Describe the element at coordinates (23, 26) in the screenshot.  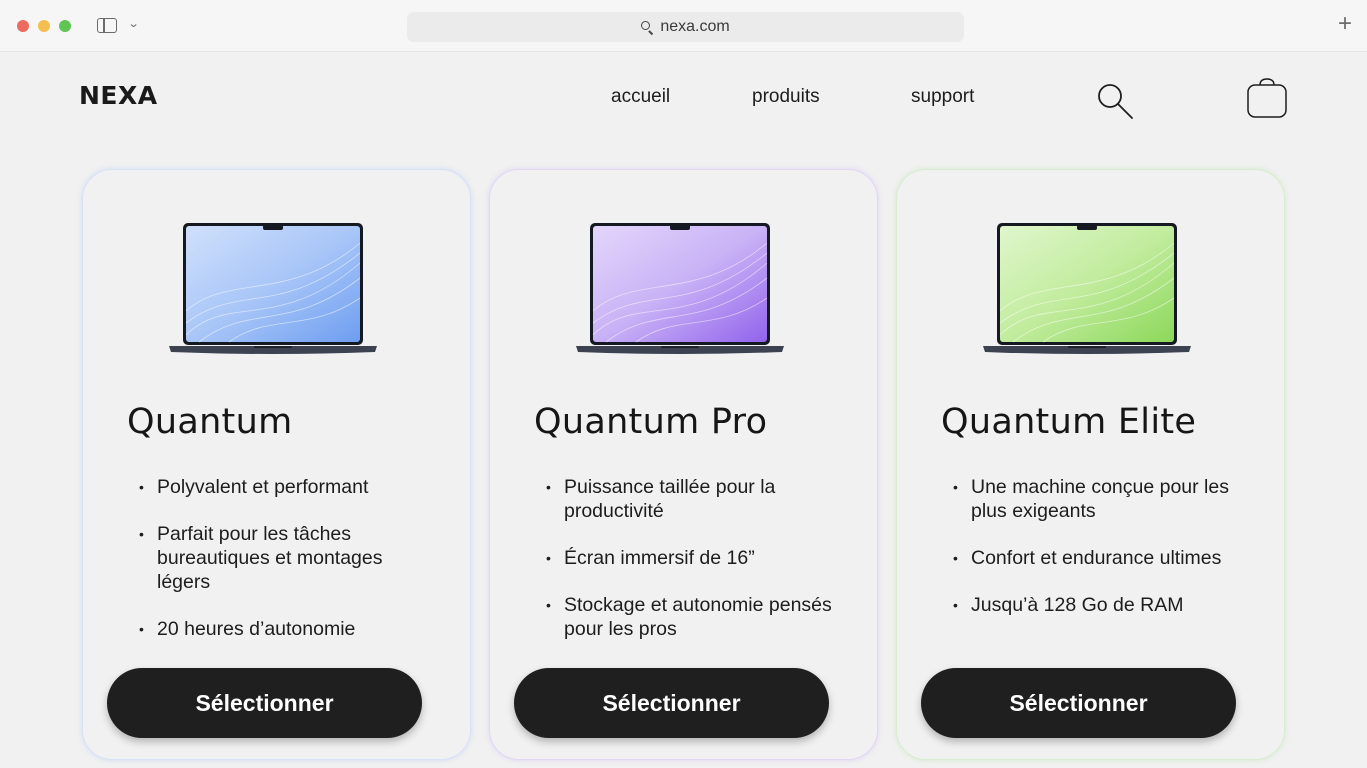
I see `close-window-button` at that location.